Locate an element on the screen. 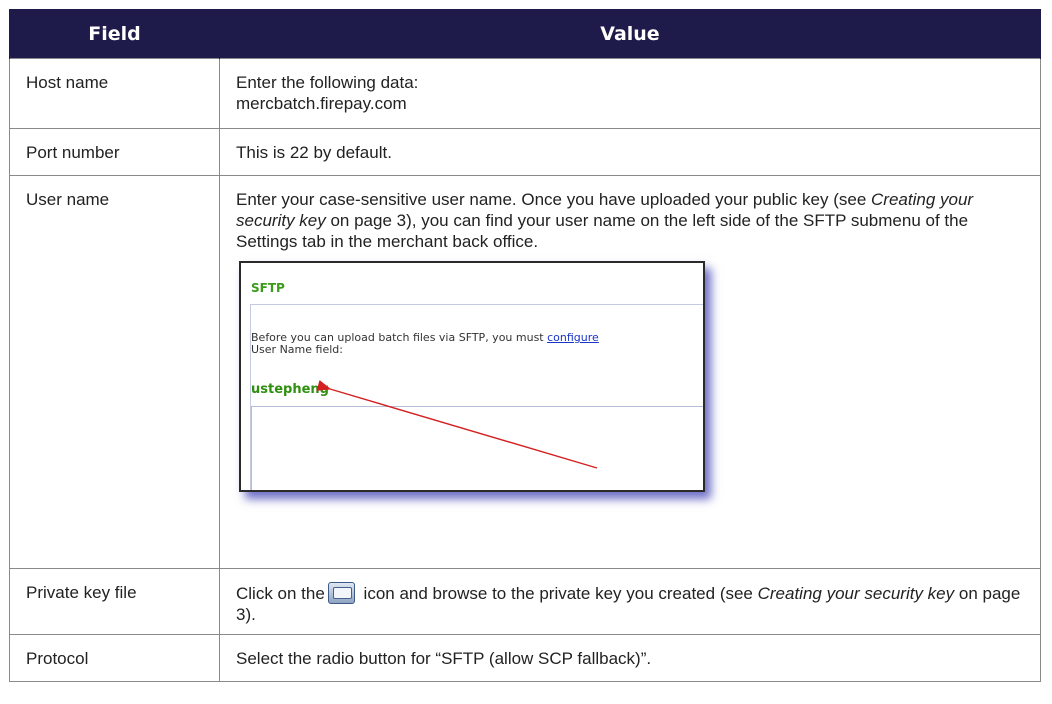 This screenshot has width=1052, height=704. header-row: Field Value is located at coordinates (525, 34).